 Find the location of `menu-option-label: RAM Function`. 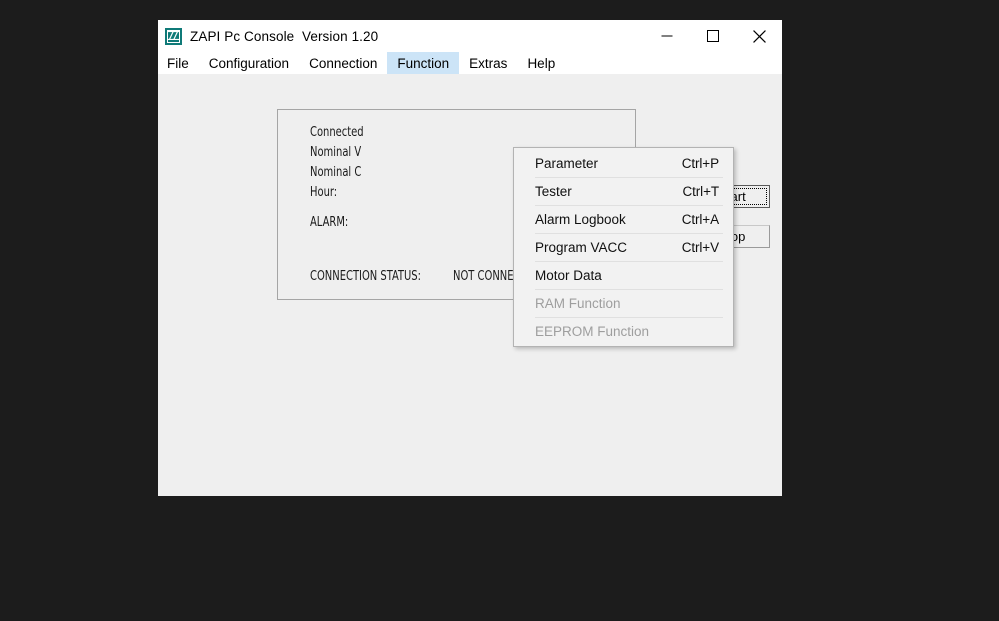

menu-option-label: RAM Function is located at coordinates (578, 303).